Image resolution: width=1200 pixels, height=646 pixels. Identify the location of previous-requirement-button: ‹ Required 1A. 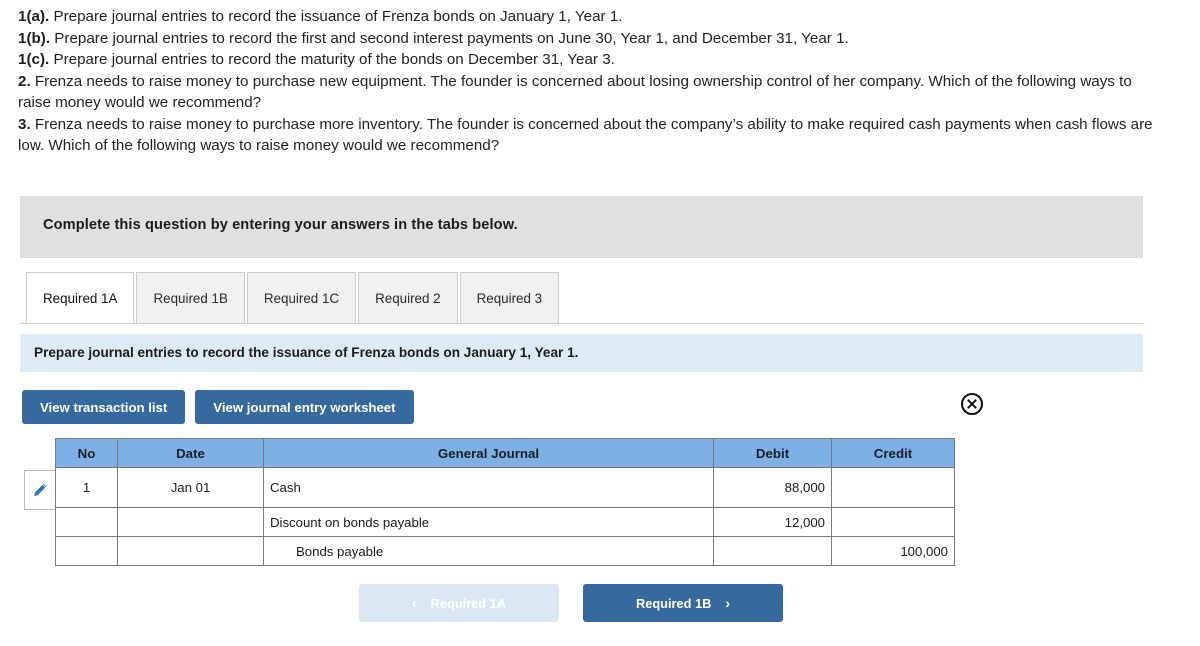
(459, 603).